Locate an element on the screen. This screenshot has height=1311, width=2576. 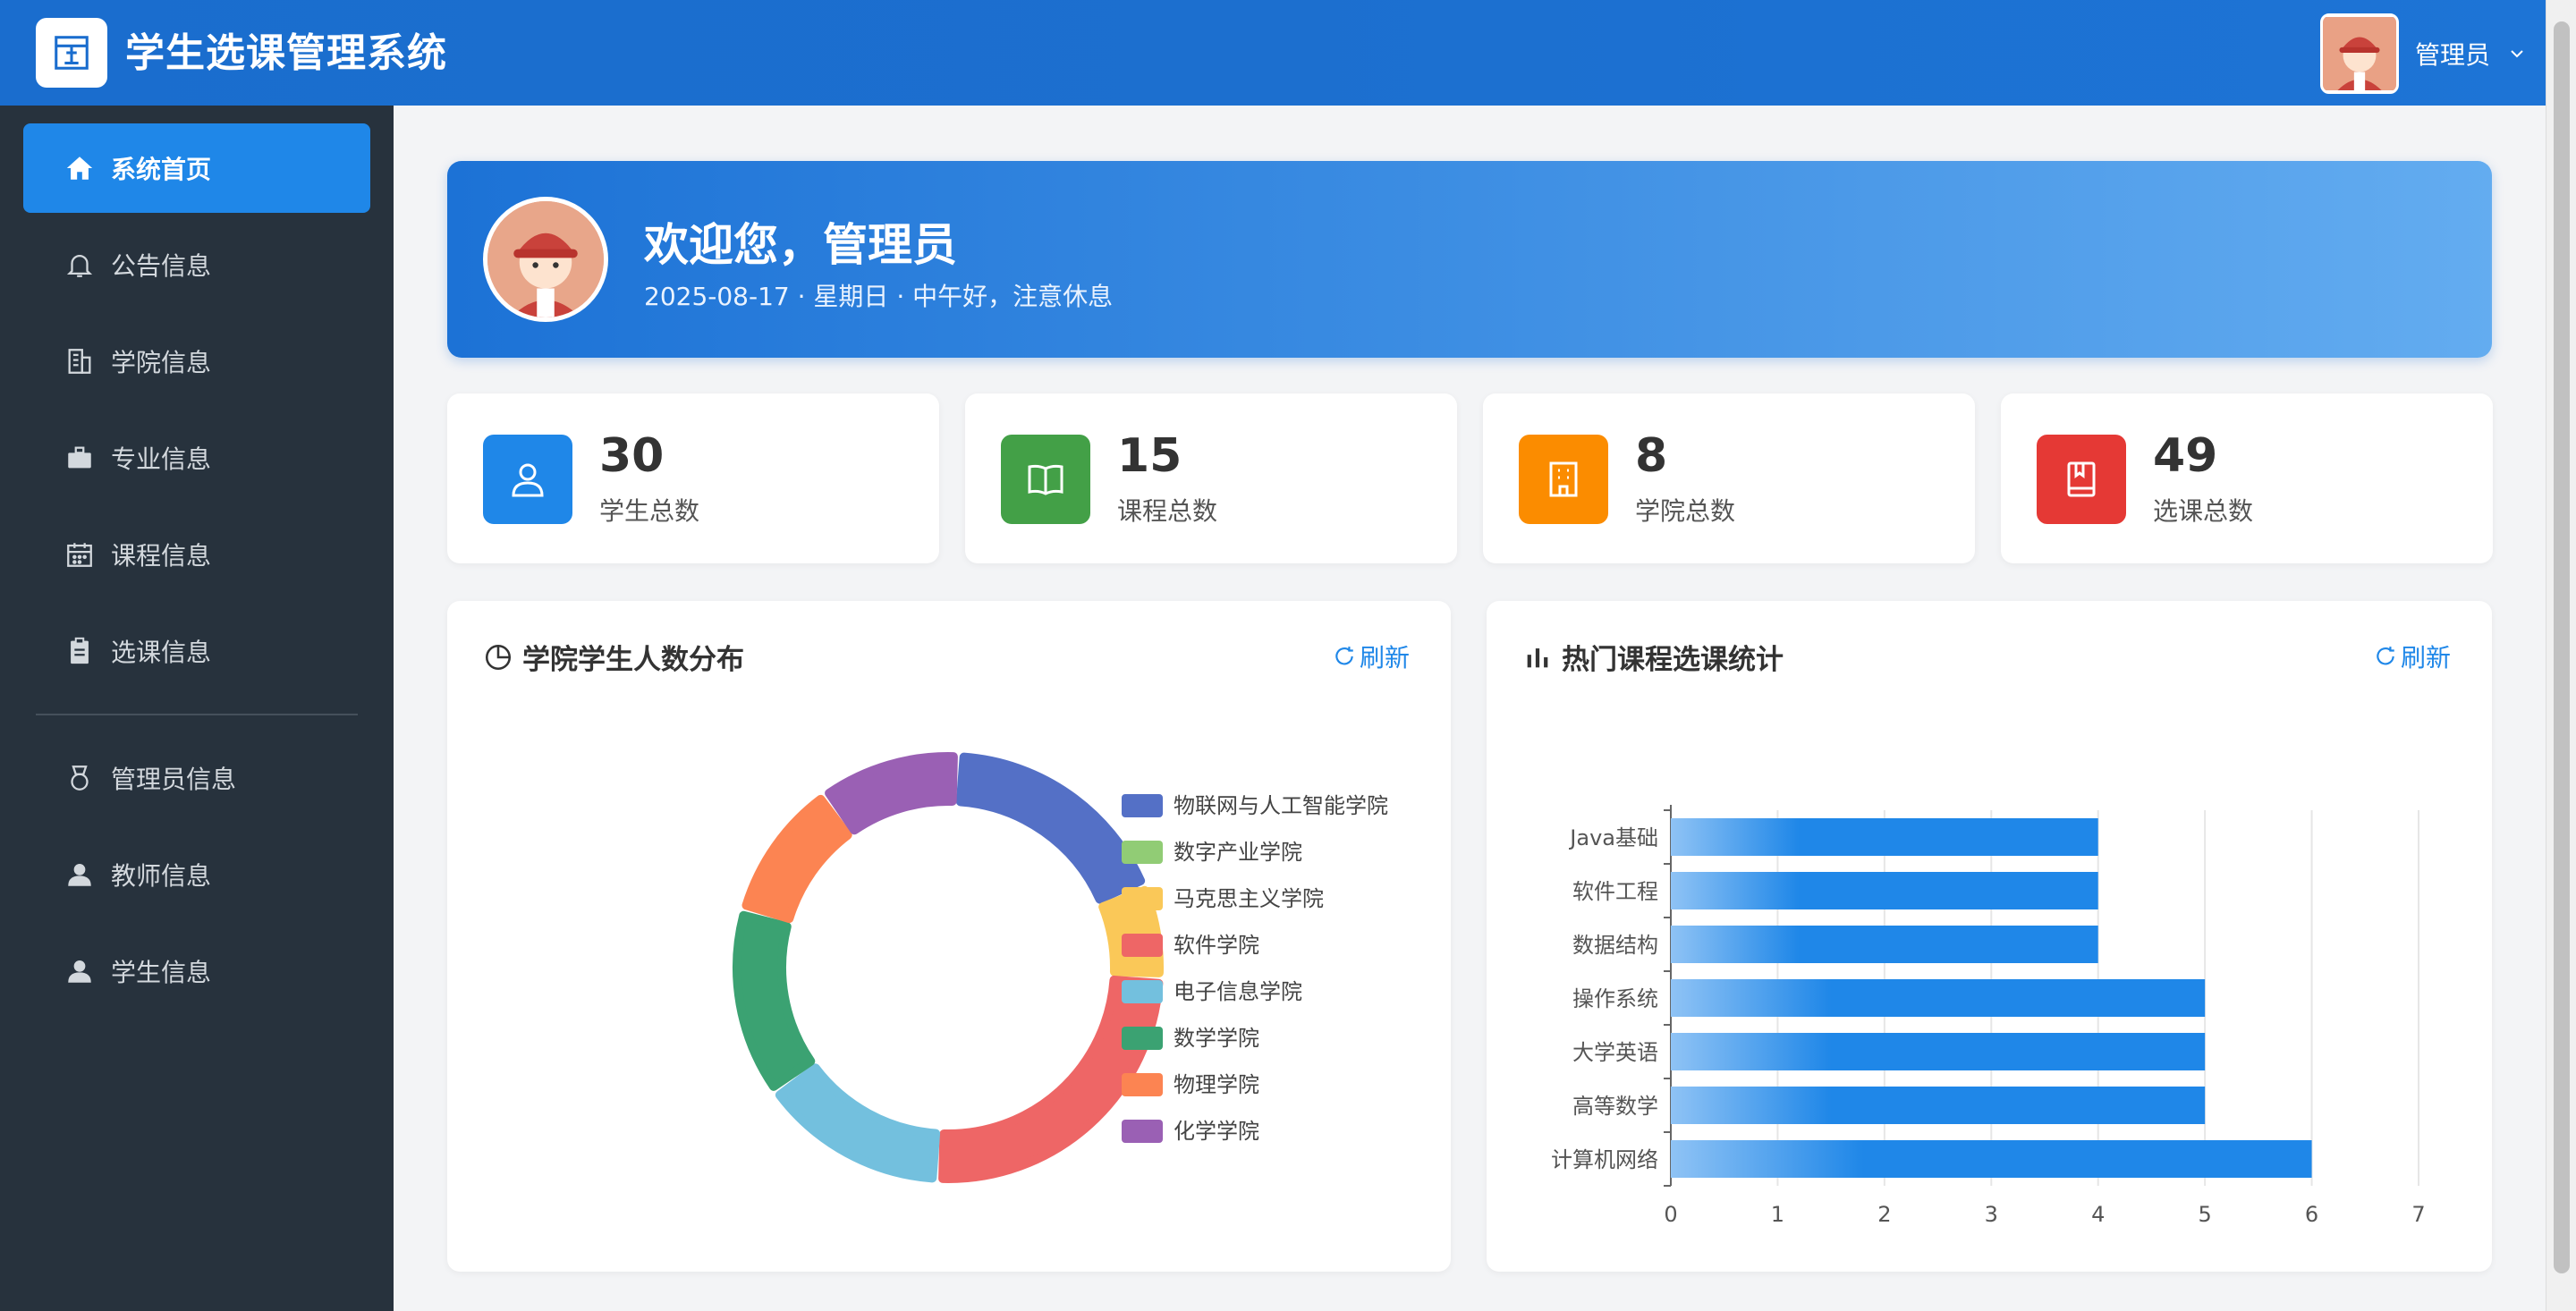
sidebar-item-colleges: 学院信息 is located at coordinates (196, 361).